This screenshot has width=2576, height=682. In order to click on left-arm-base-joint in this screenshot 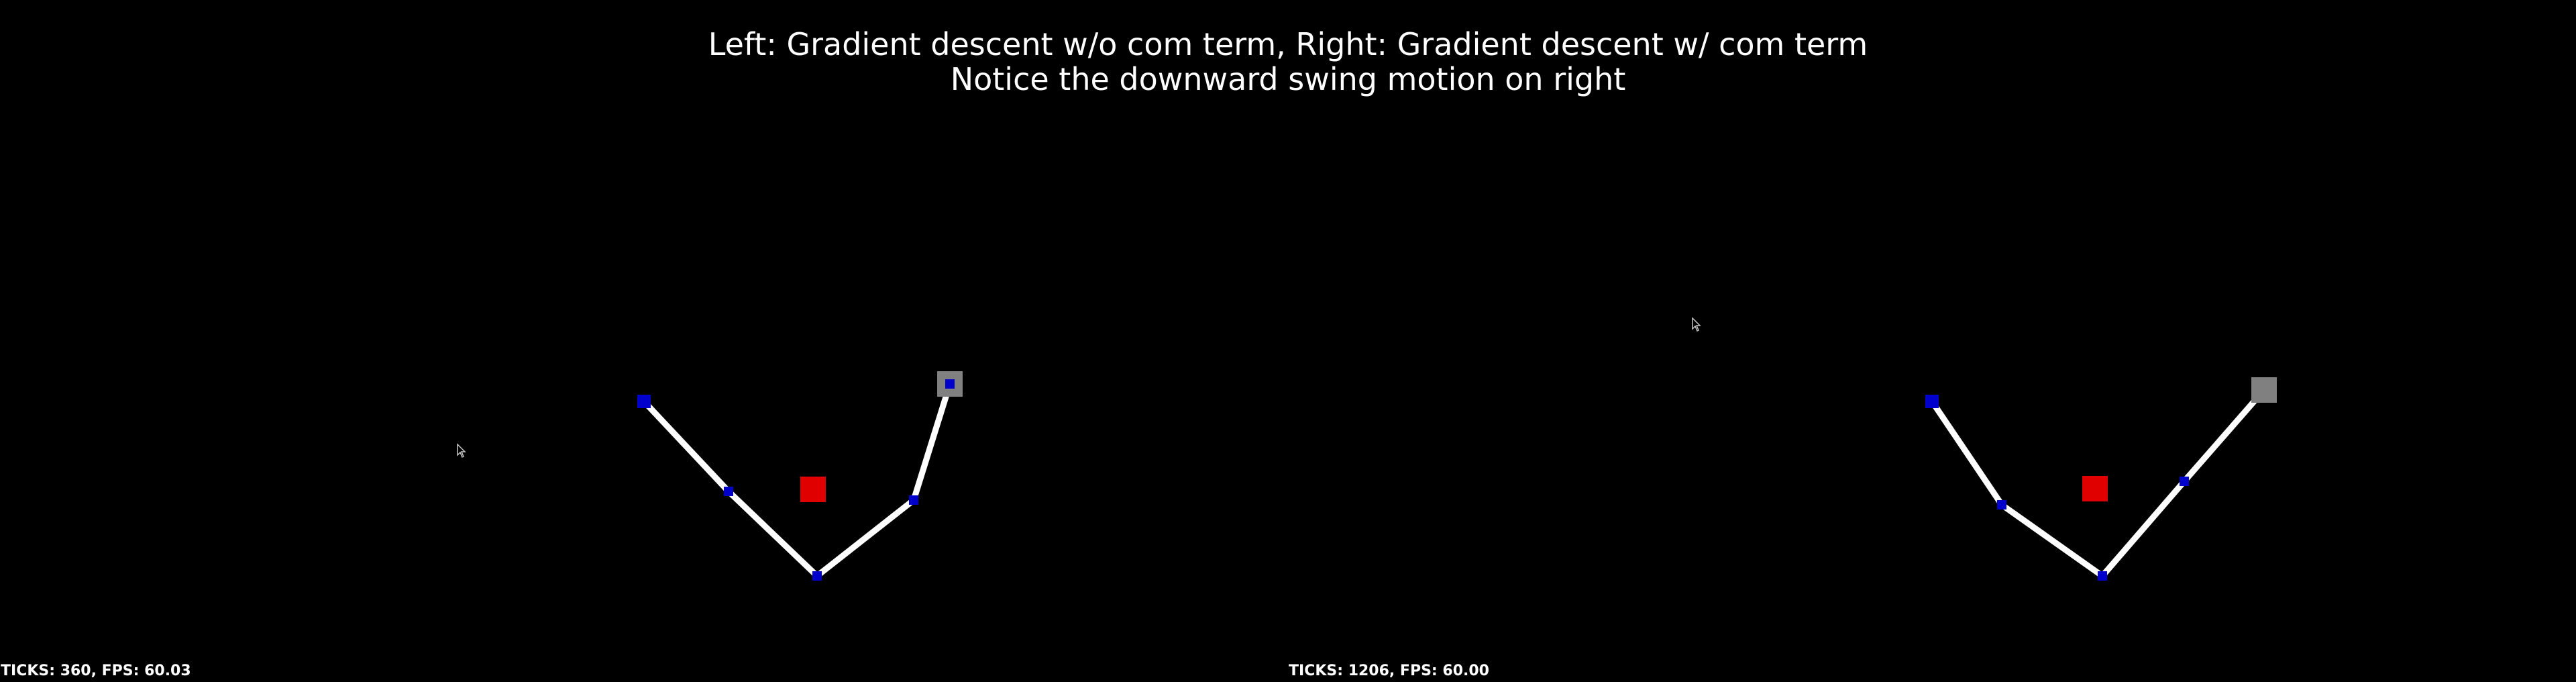, I will do `click(644, 401)`.